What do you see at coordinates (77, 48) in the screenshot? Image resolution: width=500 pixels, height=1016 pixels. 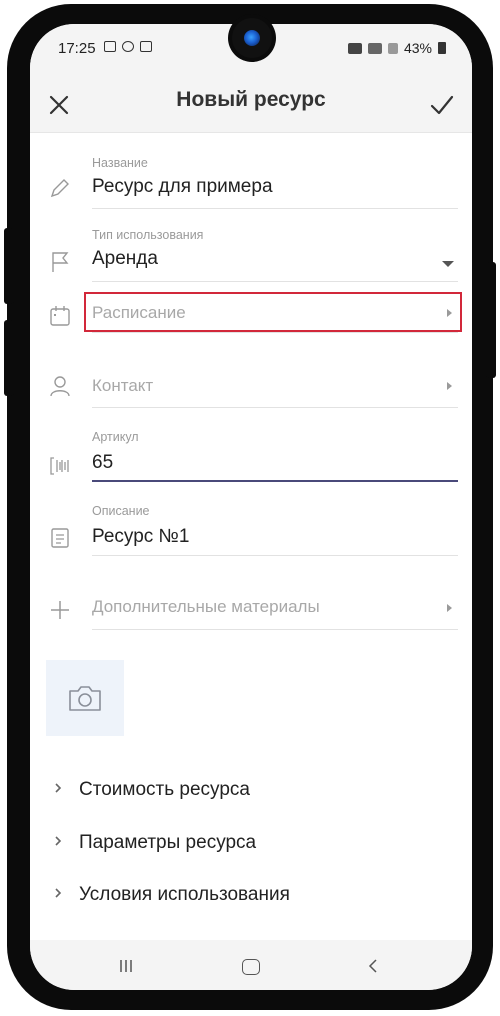 I see `status-time: 17:25` at bounding box center [77, 48].